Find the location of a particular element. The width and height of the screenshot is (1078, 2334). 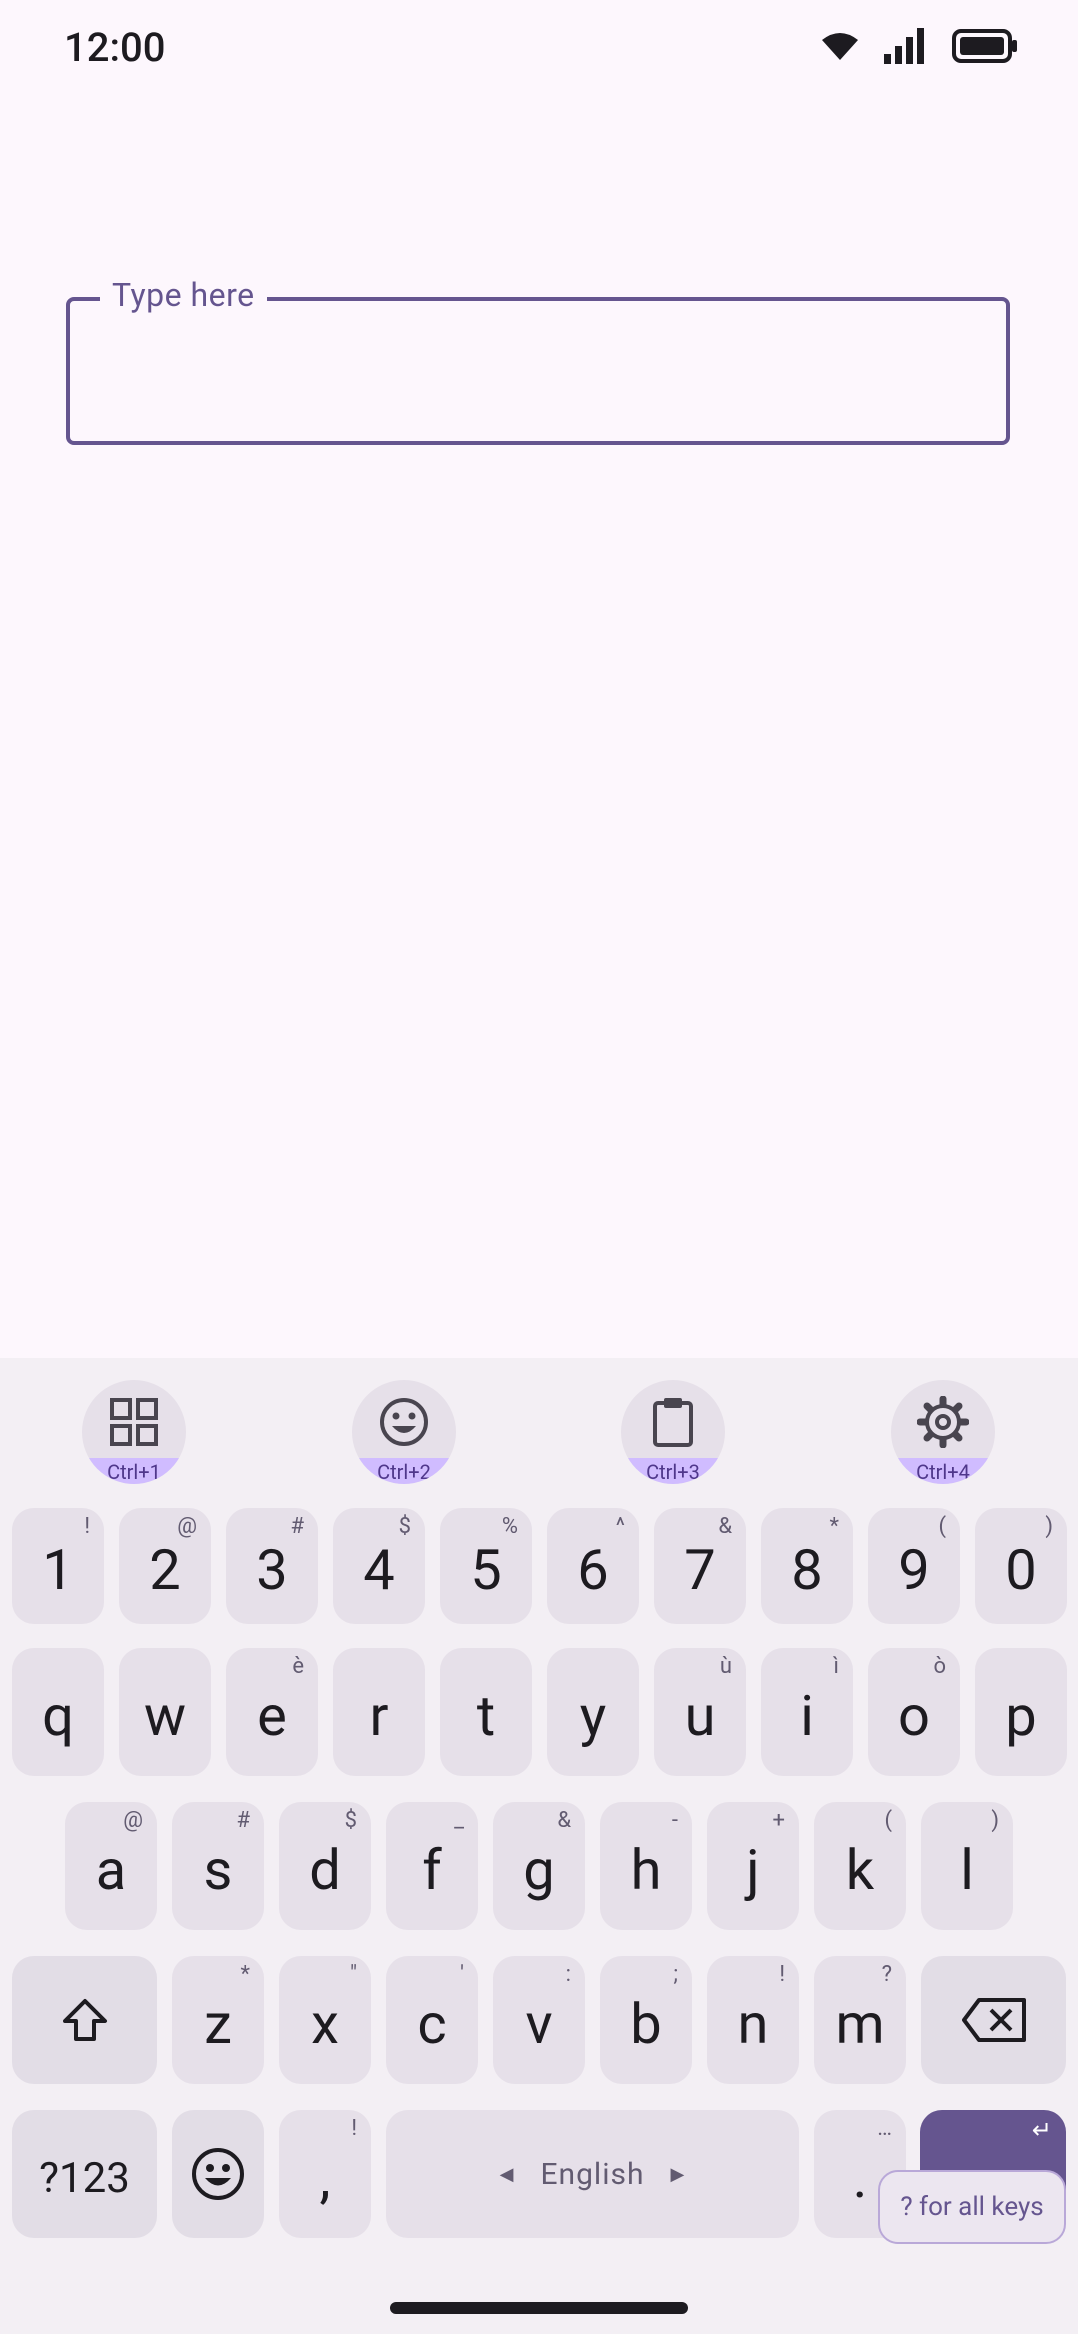

key-v: v: is located at coordinates (539, 2020).